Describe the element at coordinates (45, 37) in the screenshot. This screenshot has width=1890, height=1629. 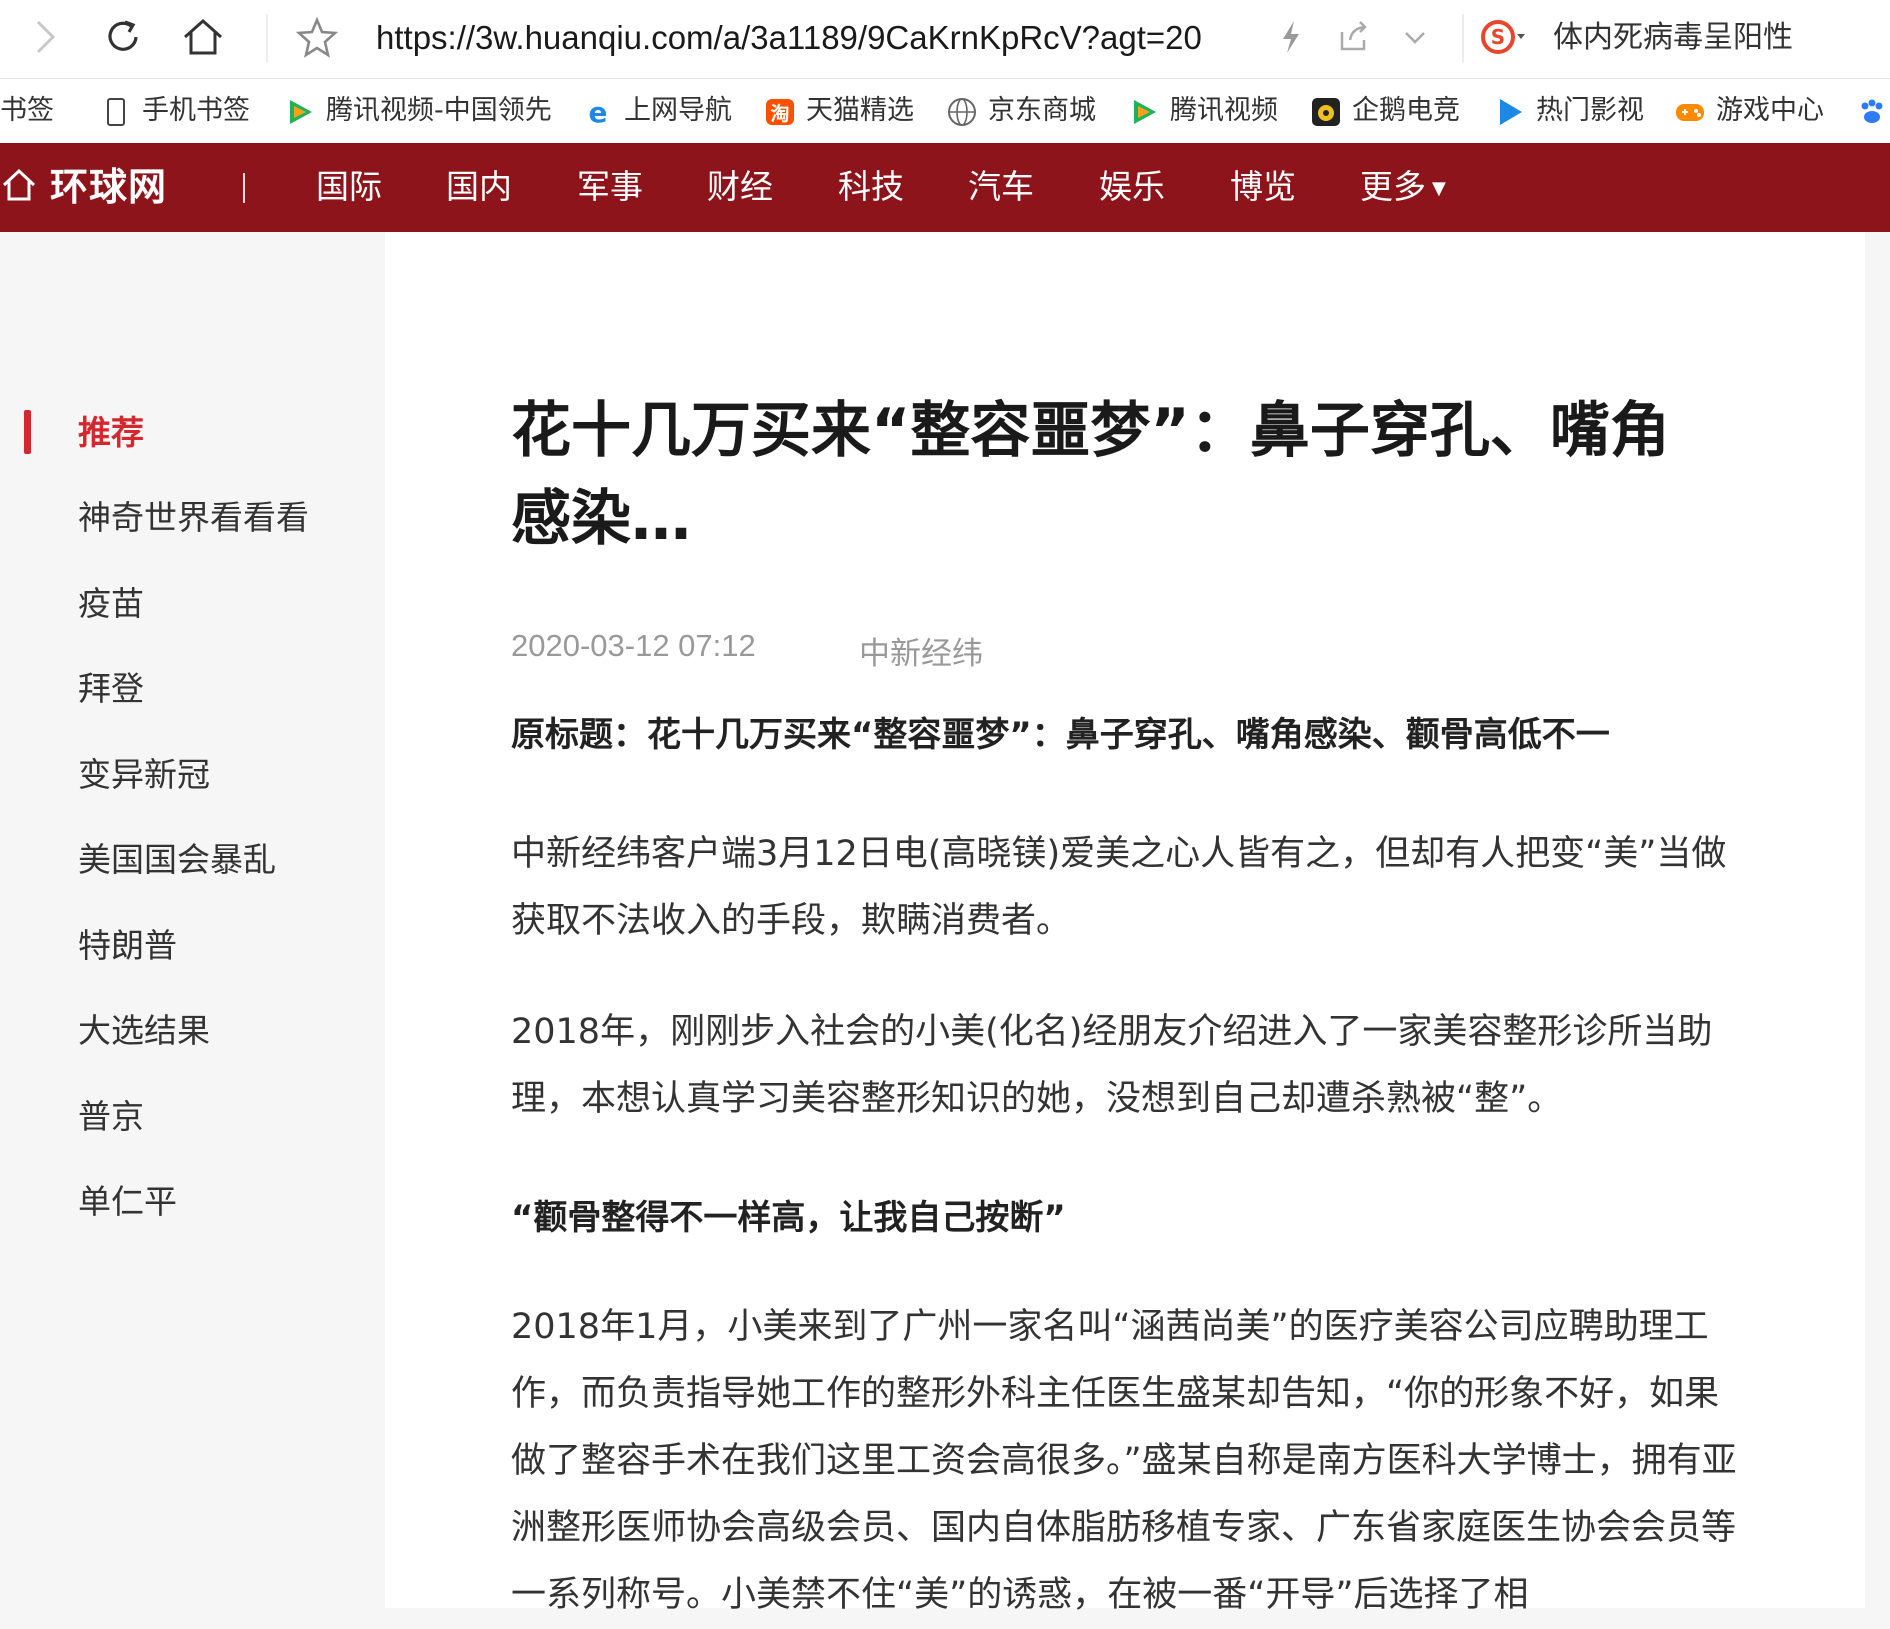
I see `forward-icon` at that location.